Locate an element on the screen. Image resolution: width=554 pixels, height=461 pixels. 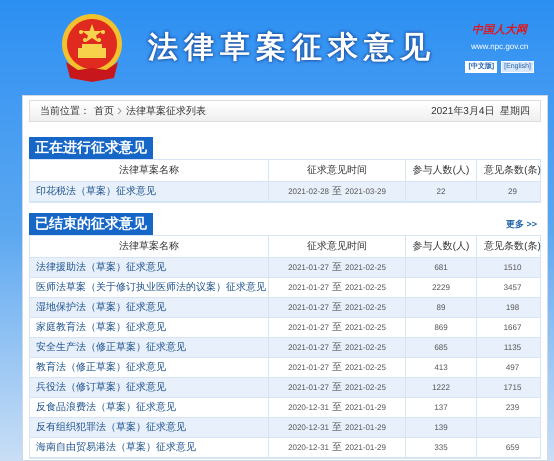
breadcrumb-label: 当前位置： is located at coordinates (65, 111).